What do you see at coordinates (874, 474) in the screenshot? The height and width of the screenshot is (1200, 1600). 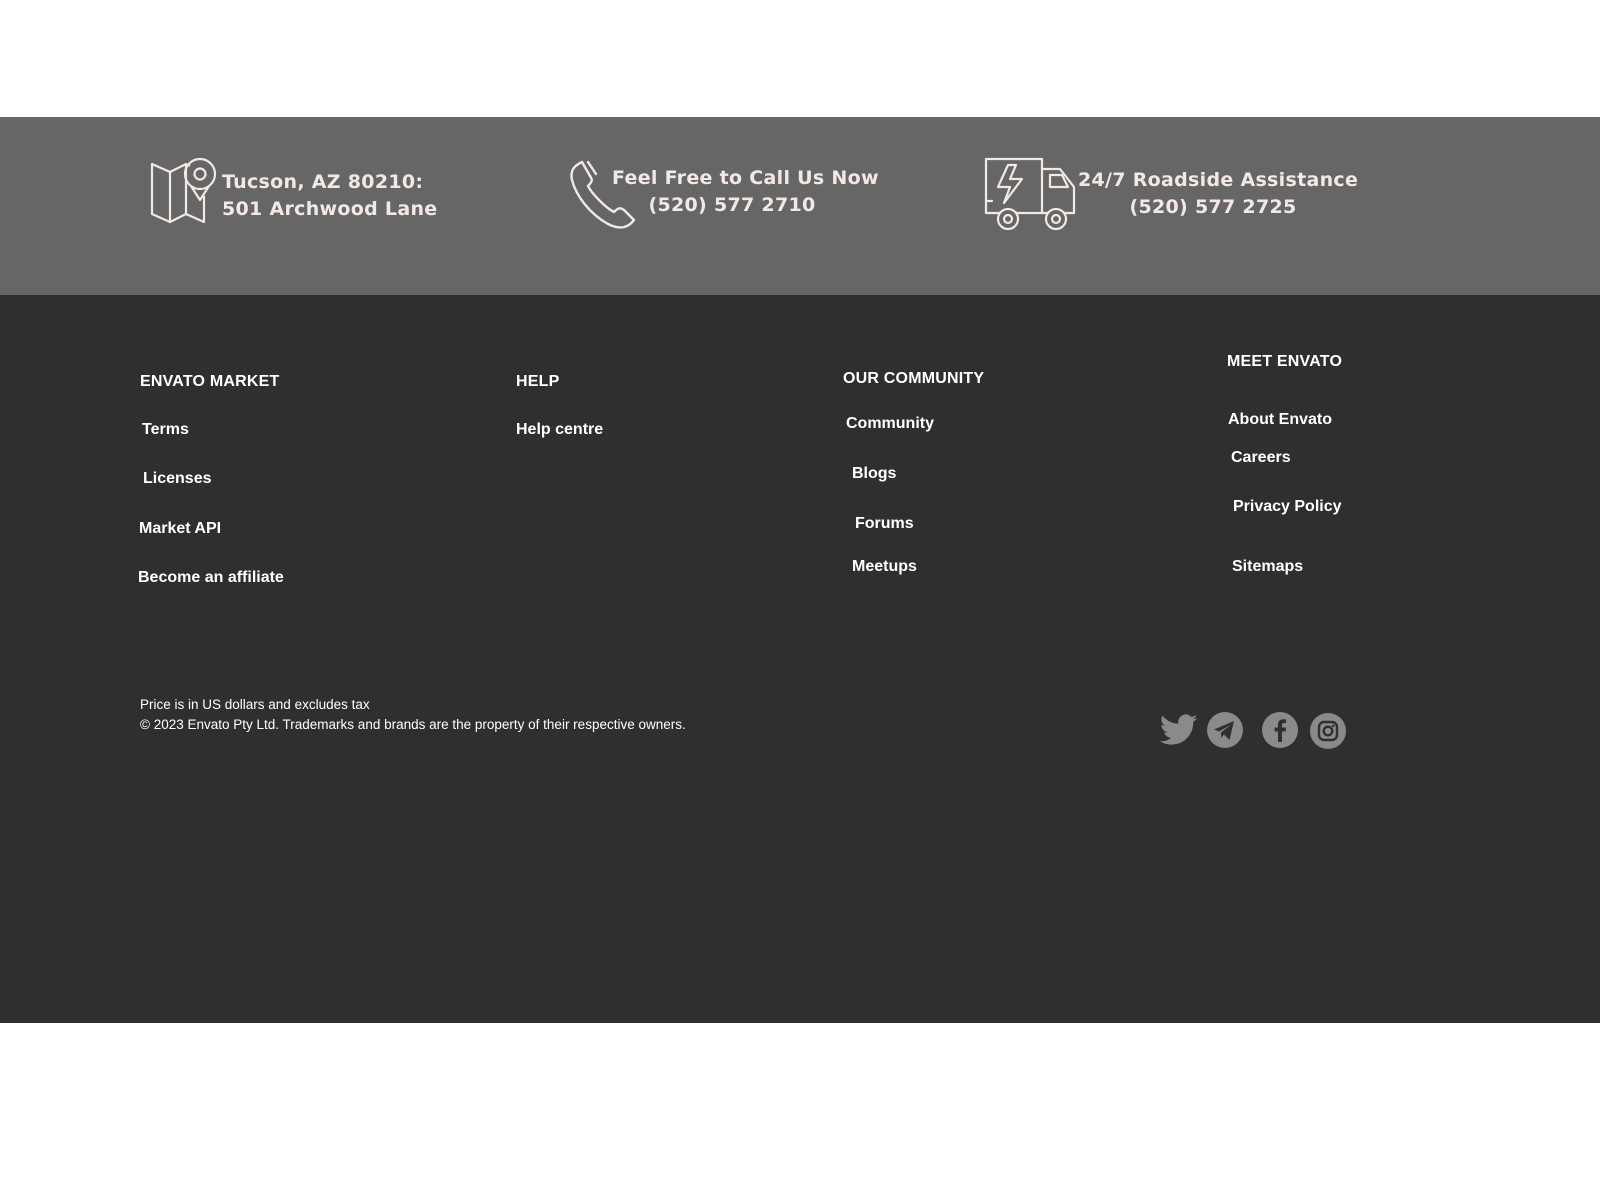 I see `blogs-link: Blogs` at bounding box center [874, 474].